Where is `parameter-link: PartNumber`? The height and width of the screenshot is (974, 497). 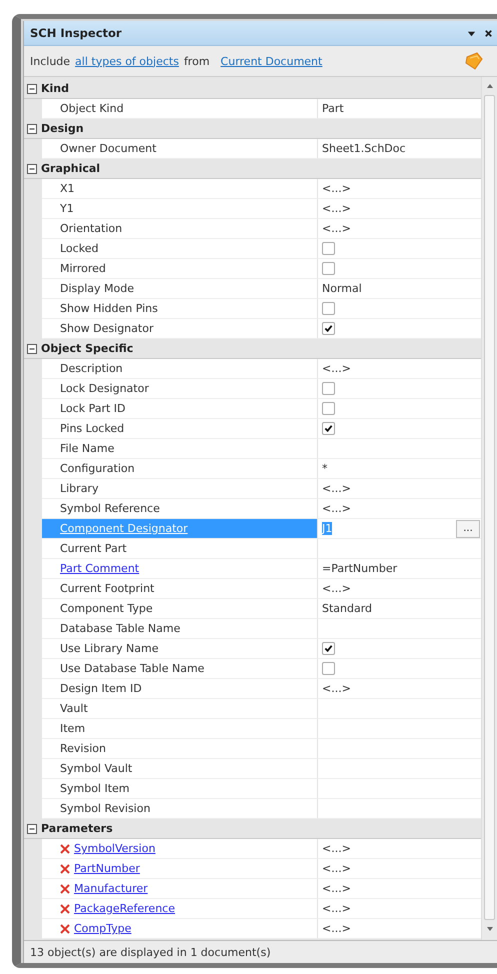 parameter-link: PartNumber is located at coordinates (107, 868).